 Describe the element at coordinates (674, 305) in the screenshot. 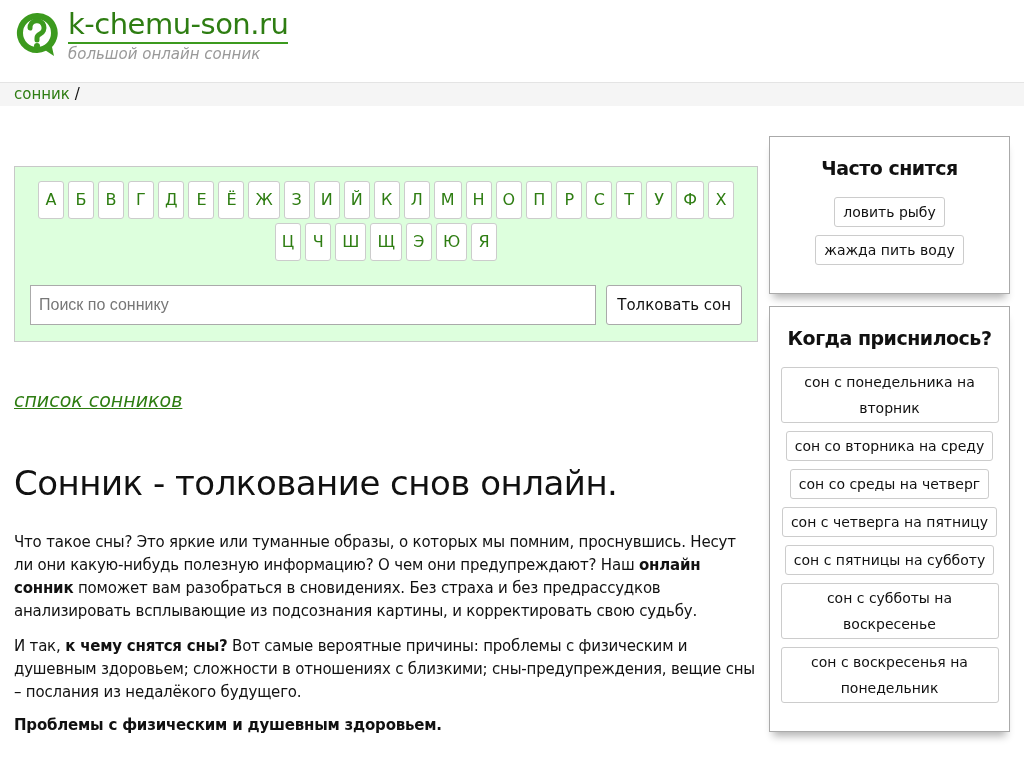

I see `search-button: Толковать сон` at that location.